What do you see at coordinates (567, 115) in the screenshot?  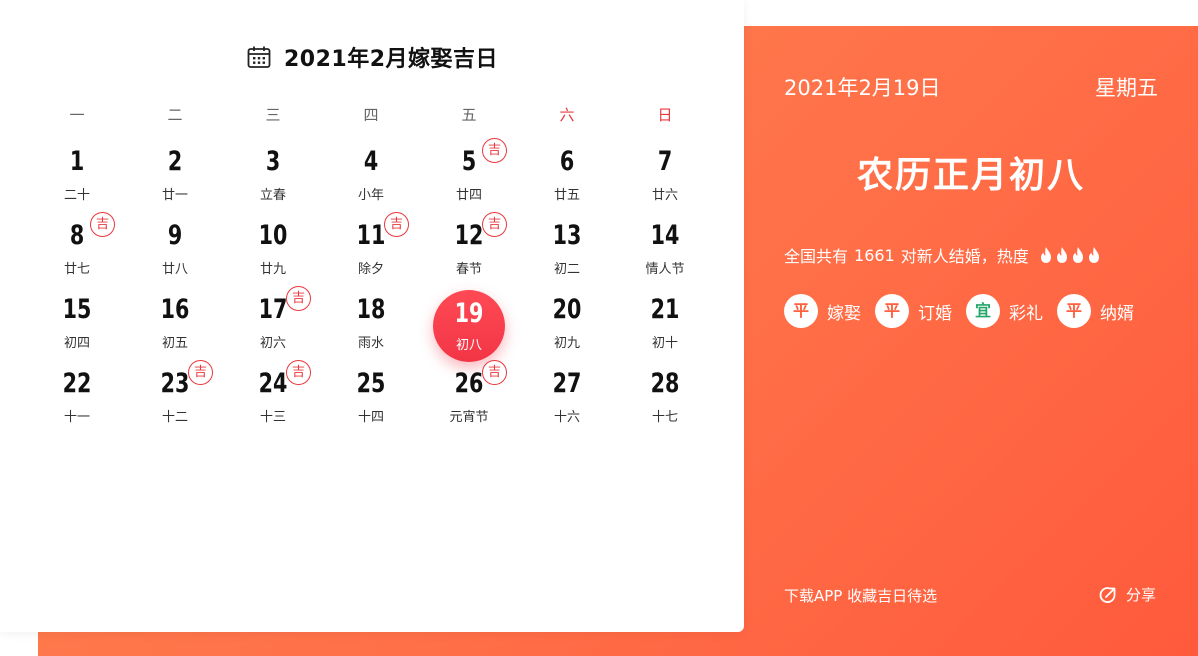 I see `weekday-label: 六` at bounding box center [567, 115].